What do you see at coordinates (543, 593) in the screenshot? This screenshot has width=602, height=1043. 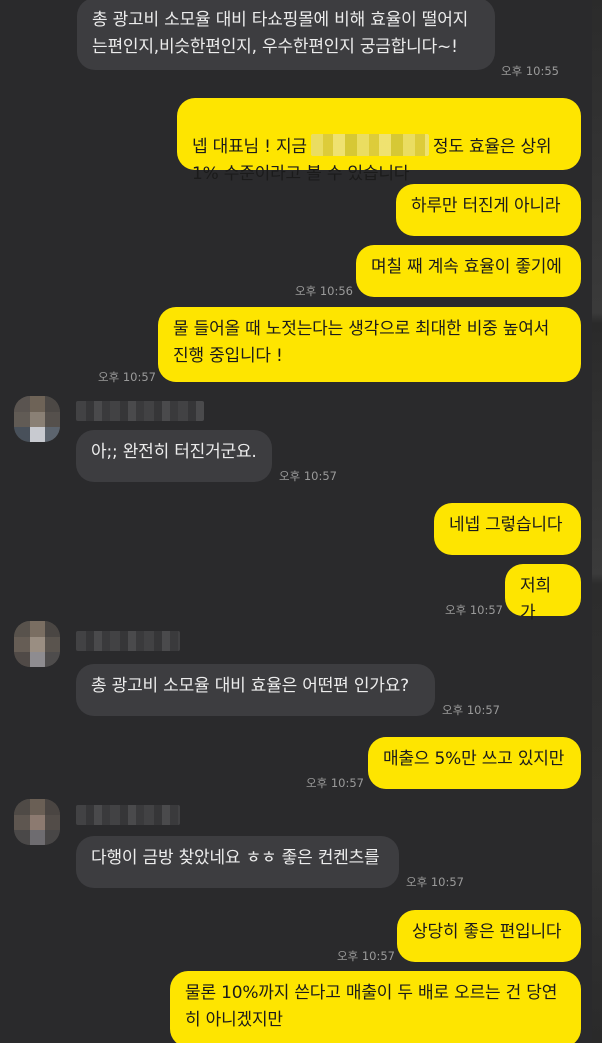 I see `outgoing-message: 저희가` at bounding box center [543, 593].